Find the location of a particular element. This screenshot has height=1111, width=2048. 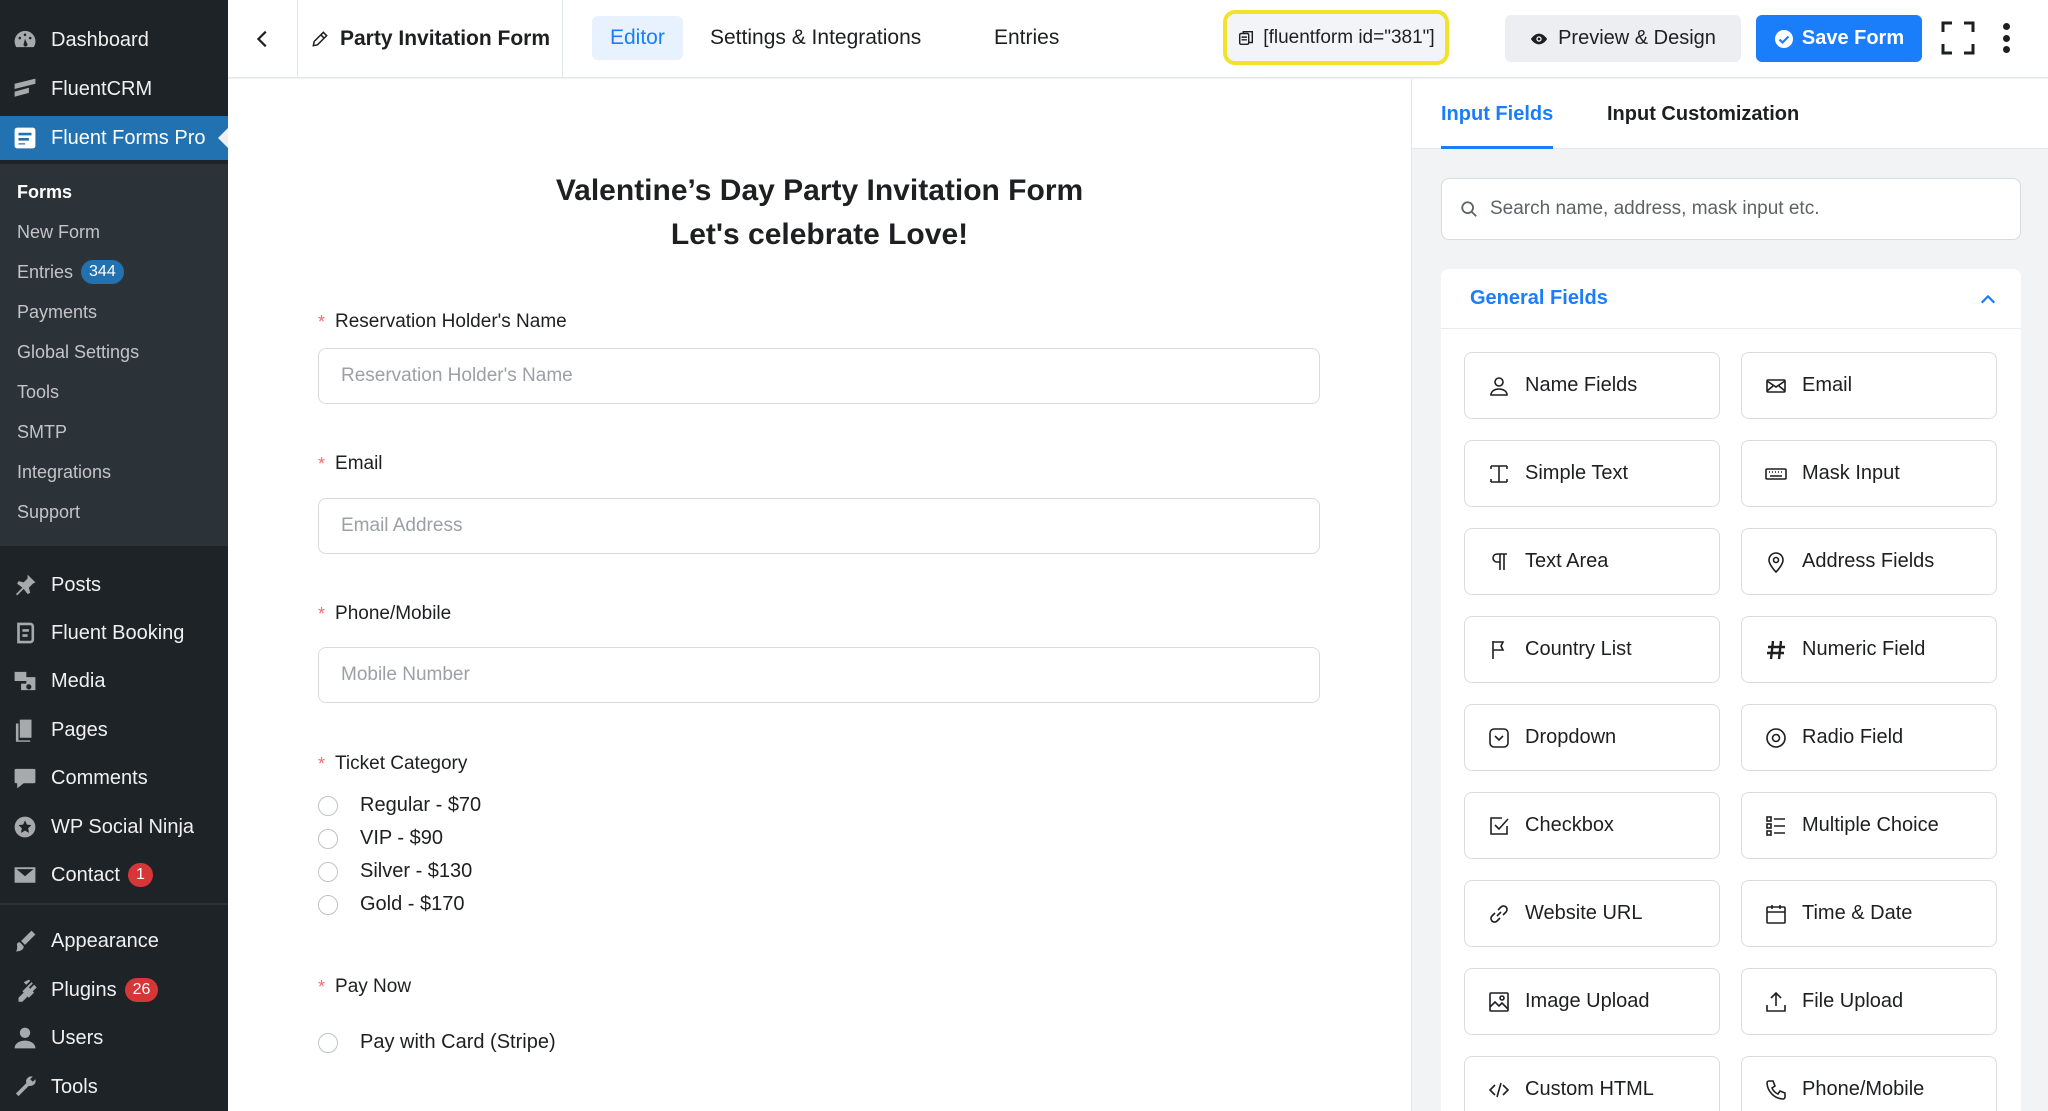

field-file-upload: File Upload is located at coordinates (1869, 1001).